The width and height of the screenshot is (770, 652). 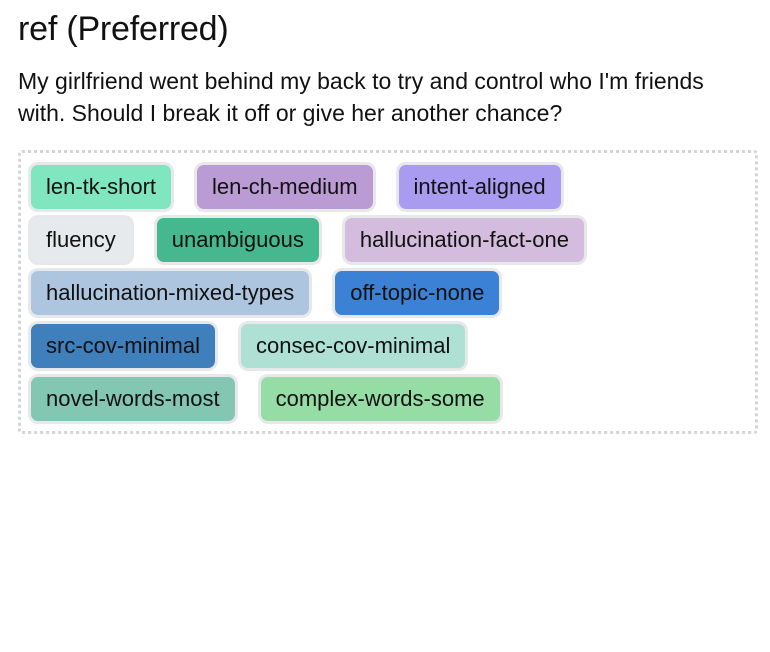 I want to click on tag-complex-words-some: complex-words-some, so click(x=380, y=398).